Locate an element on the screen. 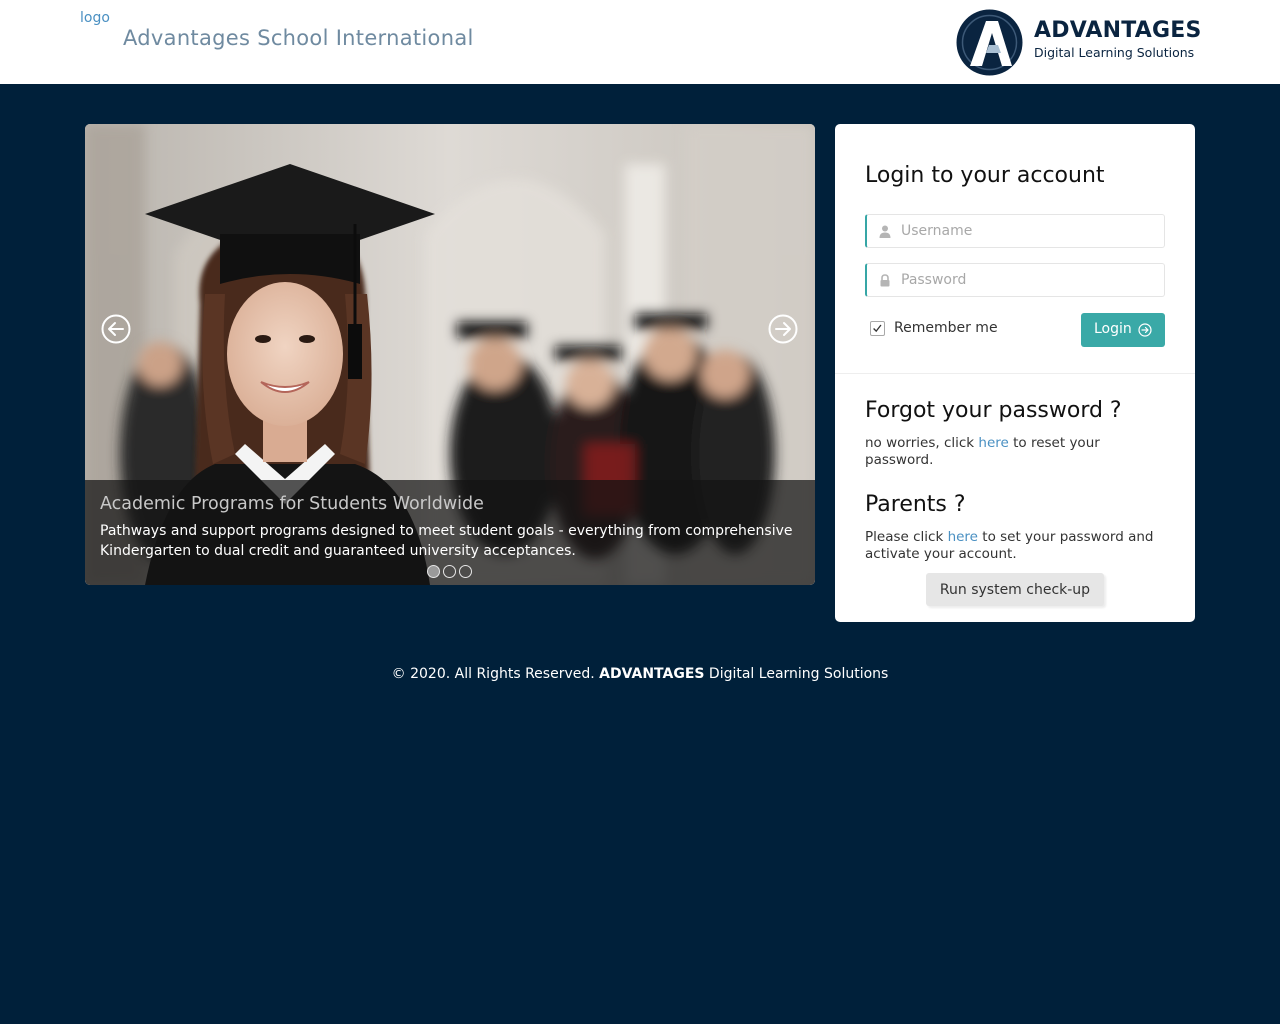 The image size is (1280, 1024). system-checkup-button: Run system check-up is located at coordinates (1015, 589).